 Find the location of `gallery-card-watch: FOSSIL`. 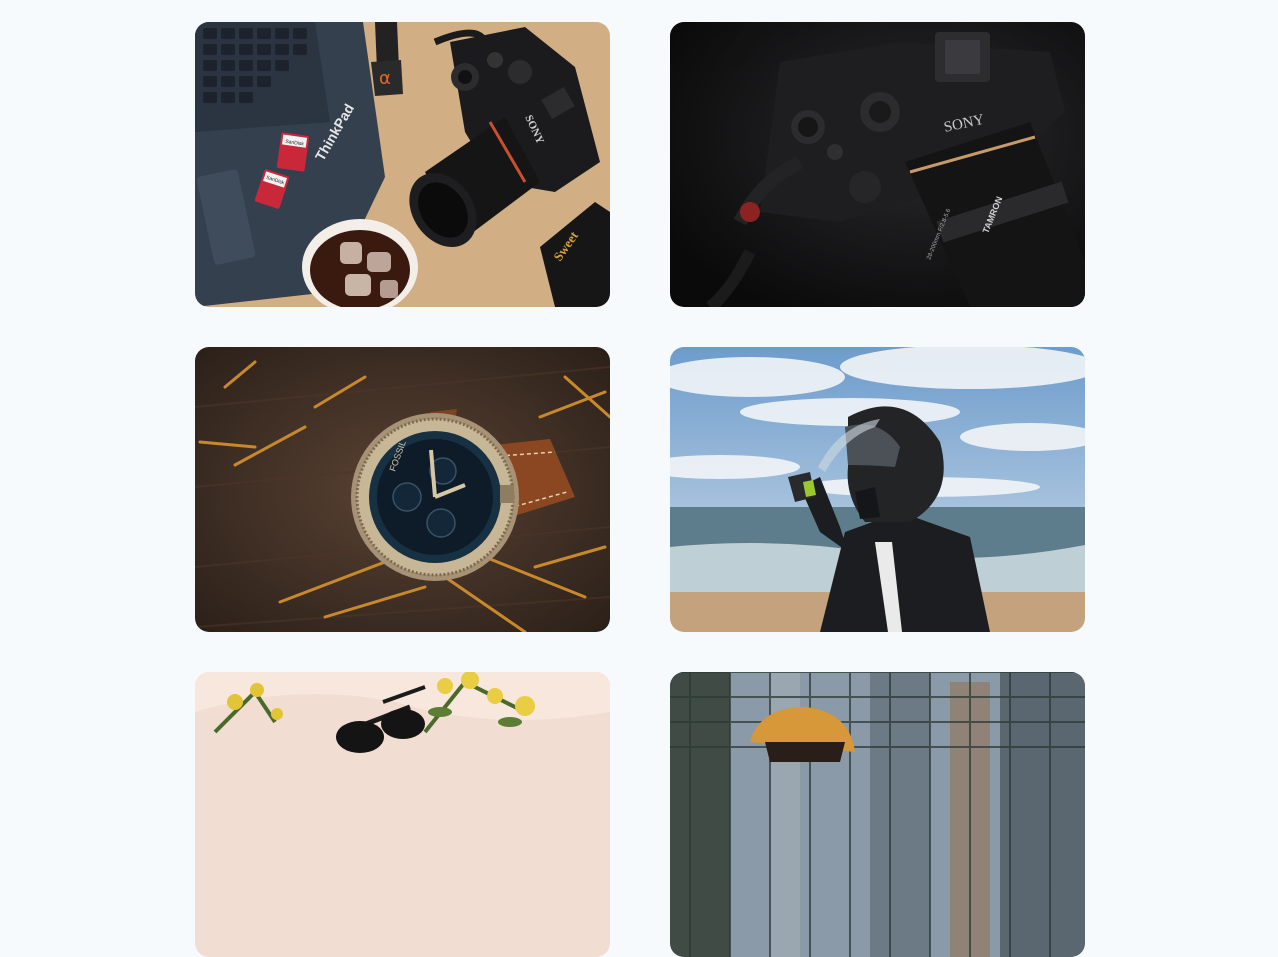

gallery-card-watch: FOSSIL is located at coordinates (402, 489).